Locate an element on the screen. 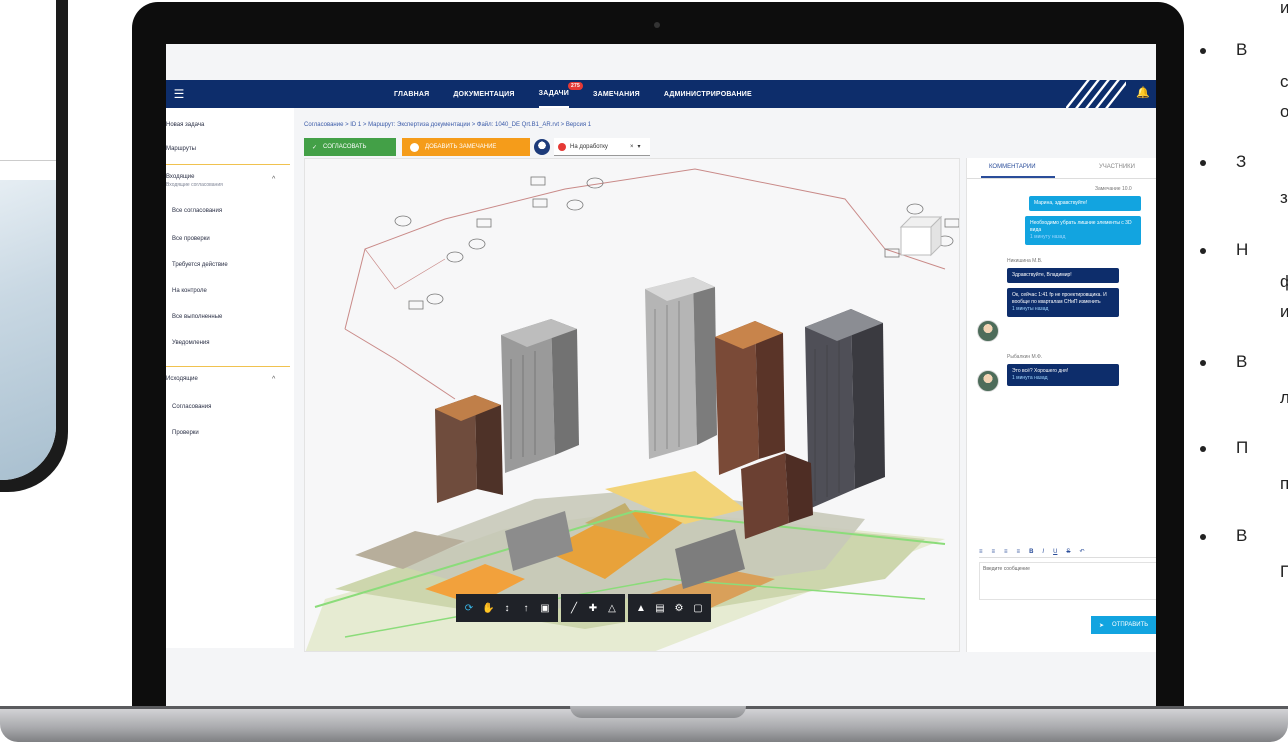  bullet-text: п is located at coordinates (1284, 483).